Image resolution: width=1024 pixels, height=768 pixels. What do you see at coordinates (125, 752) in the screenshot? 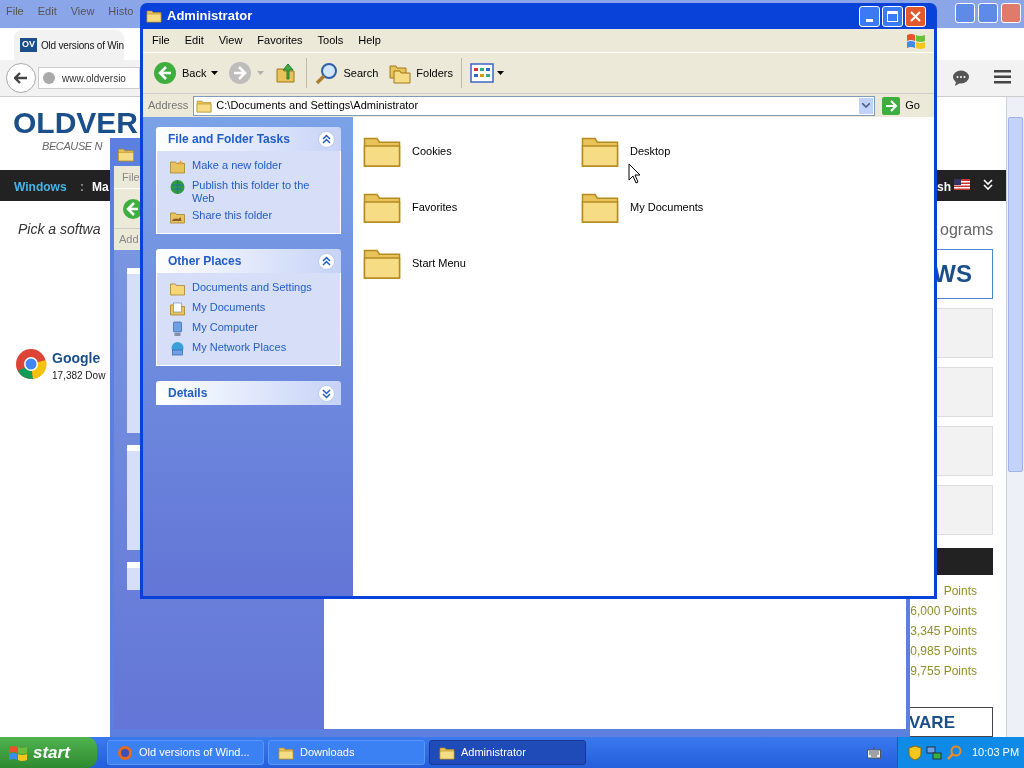
I see `browser-icon` at bounding box center [125, 752].